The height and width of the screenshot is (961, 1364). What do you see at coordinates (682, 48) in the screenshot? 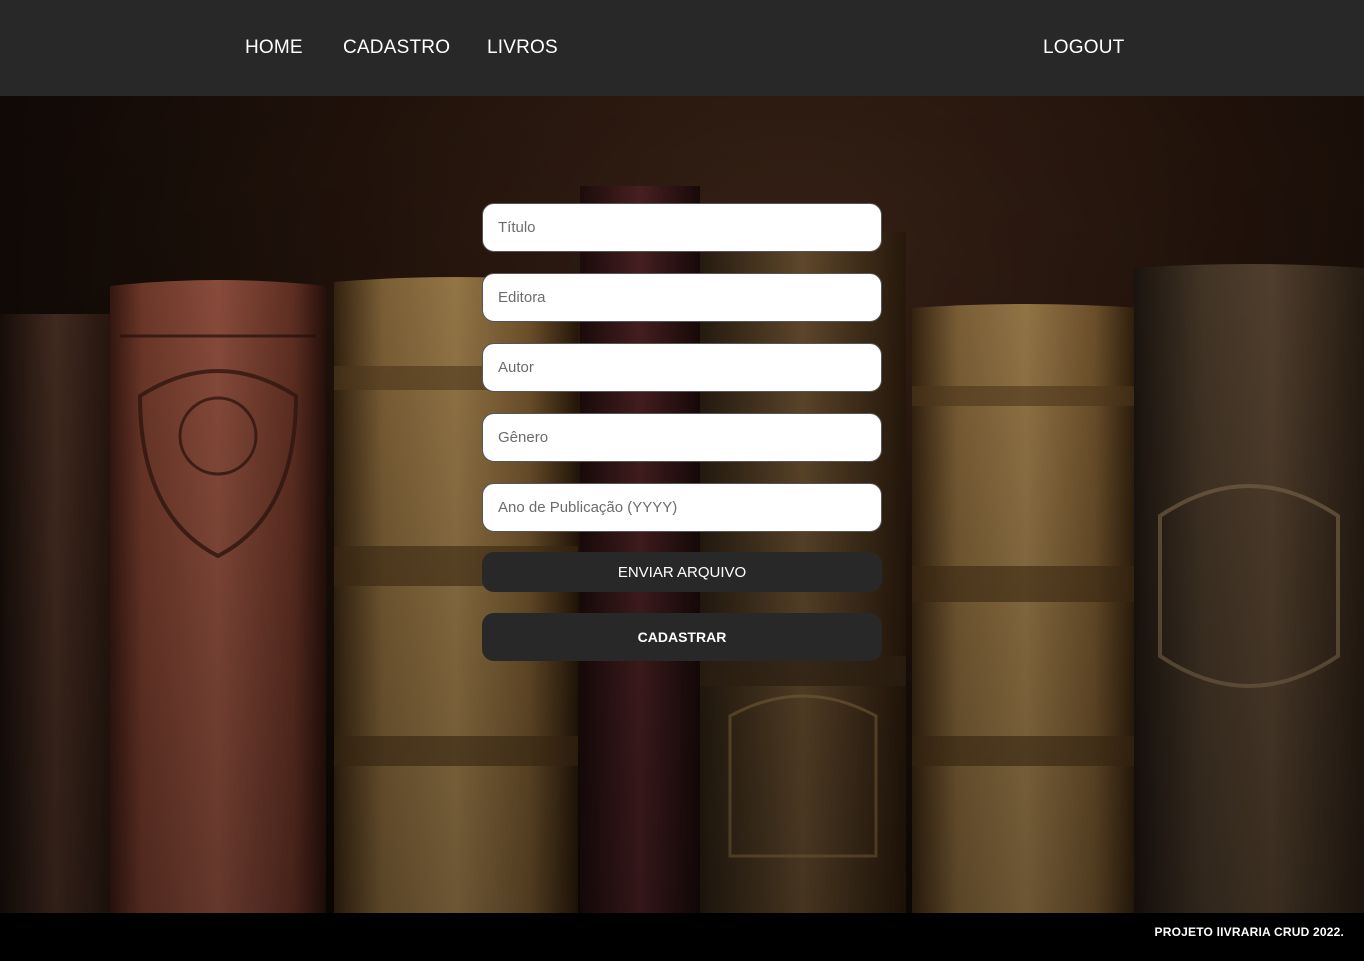
I see `top-navbar: HOME CADASTRO LIVROS LOGOUT` at bounding box center [682, 48].